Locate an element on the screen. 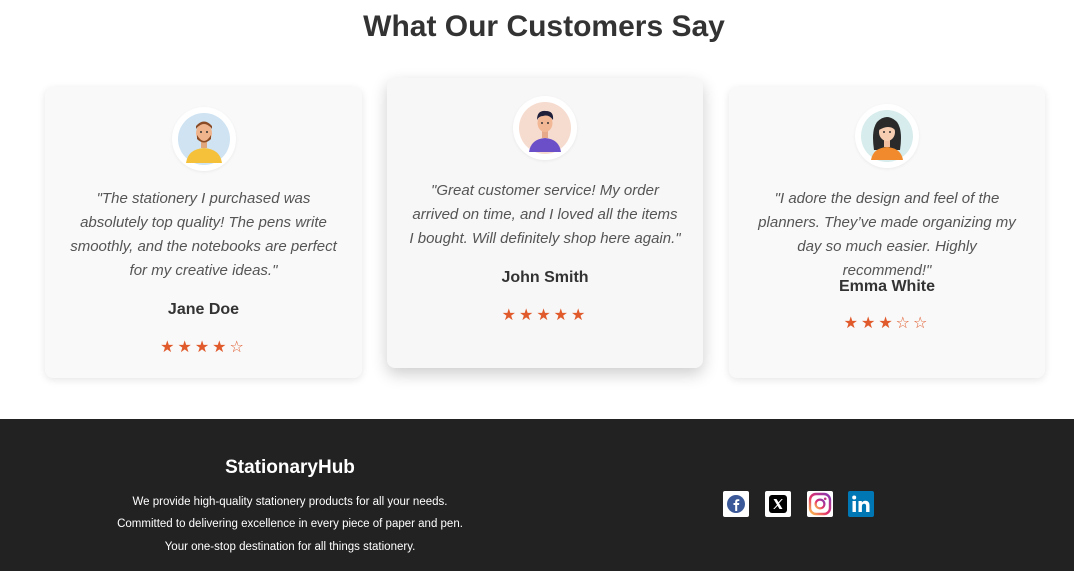  woman-avatar-icon is located at coordinates (887, 136).